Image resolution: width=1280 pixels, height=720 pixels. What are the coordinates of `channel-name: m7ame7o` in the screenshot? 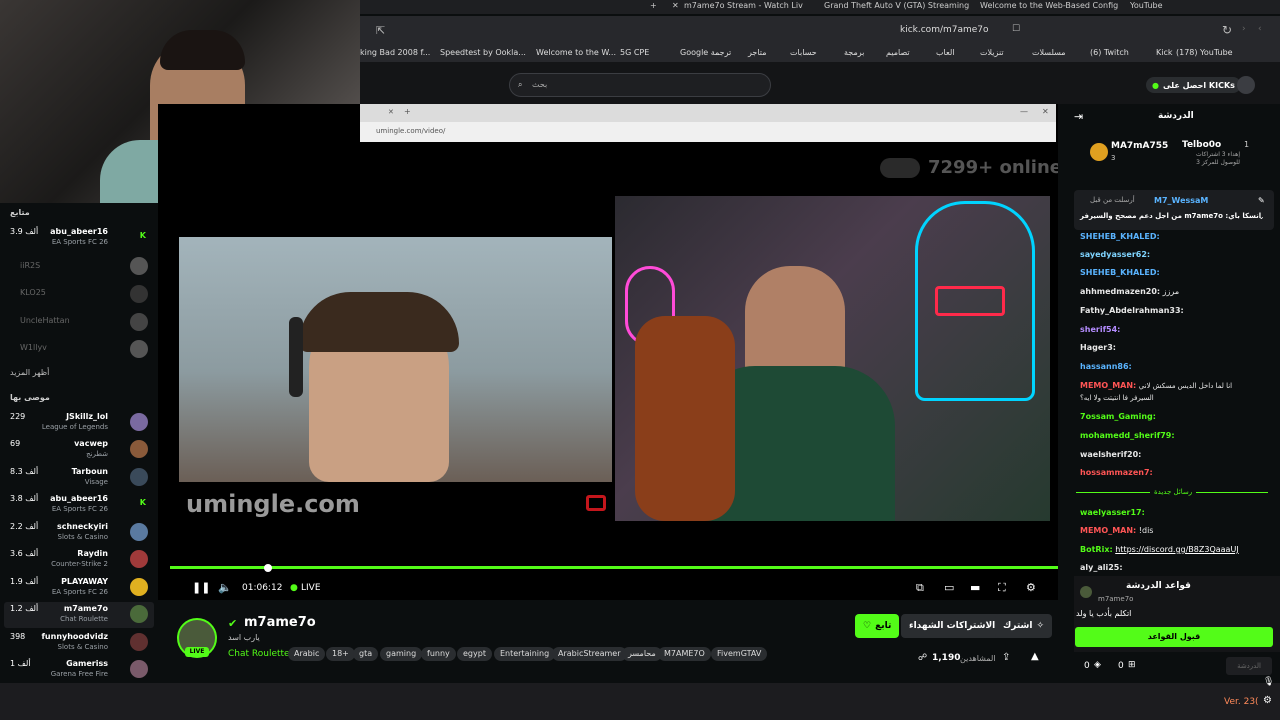 It's located at (280, 622).